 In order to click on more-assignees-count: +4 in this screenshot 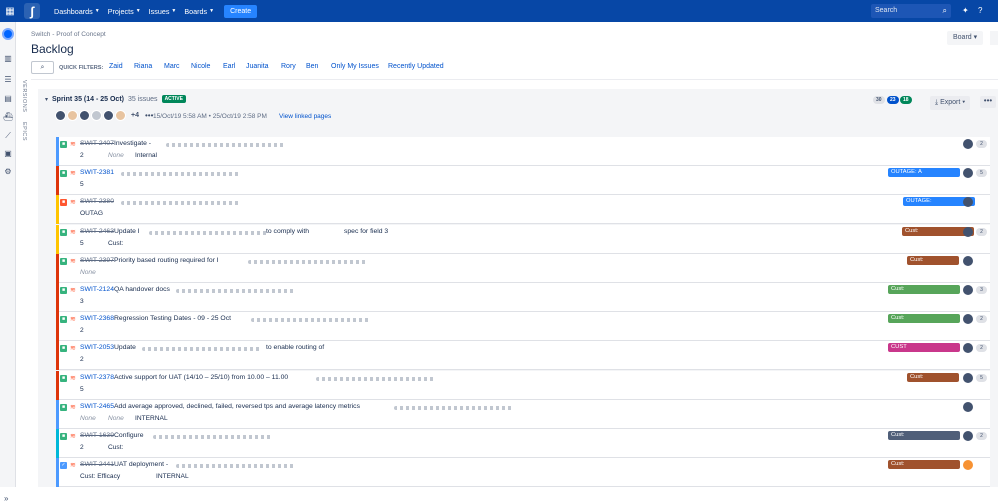, I will do `click(135, 115)`.